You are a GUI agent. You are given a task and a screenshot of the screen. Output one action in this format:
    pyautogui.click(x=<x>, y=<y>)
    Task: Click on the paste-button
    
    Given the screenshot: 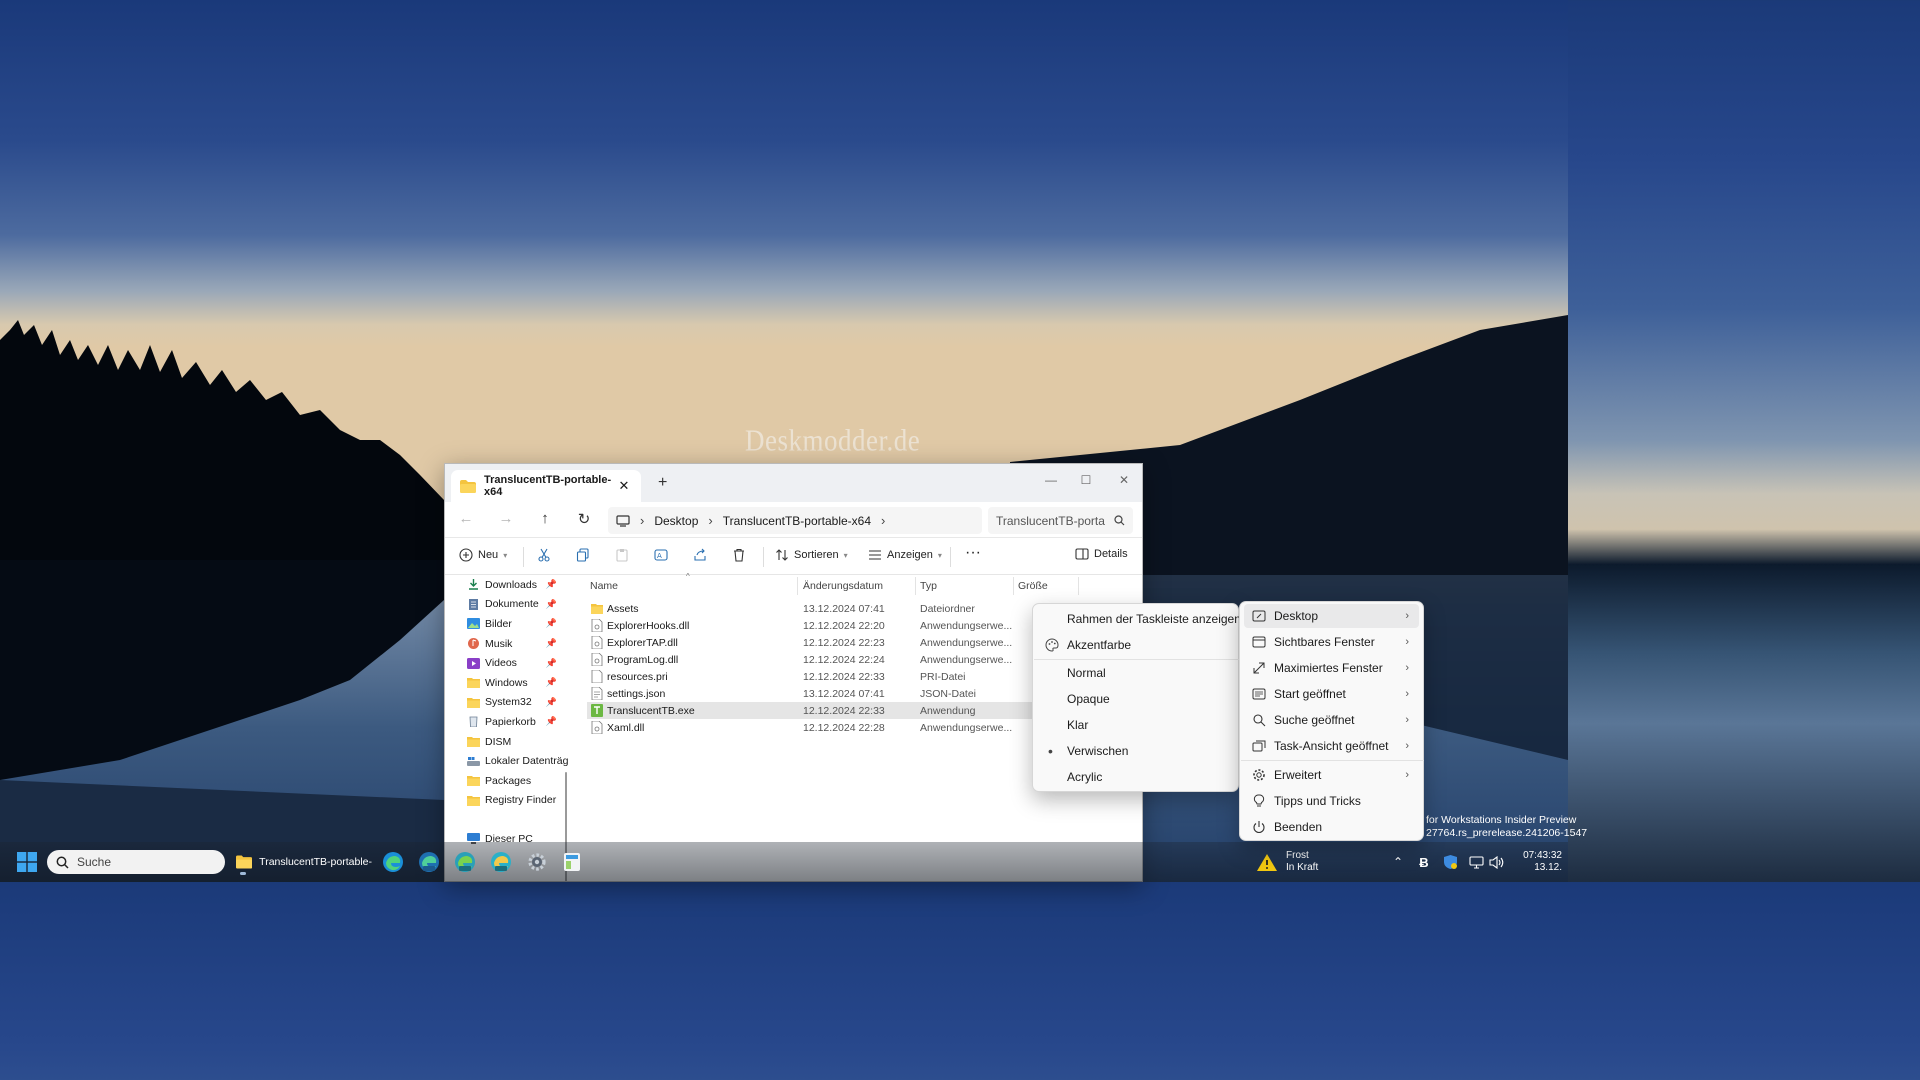 What is the action you would take?
    pyautogui.click(x=624, y=555)
    